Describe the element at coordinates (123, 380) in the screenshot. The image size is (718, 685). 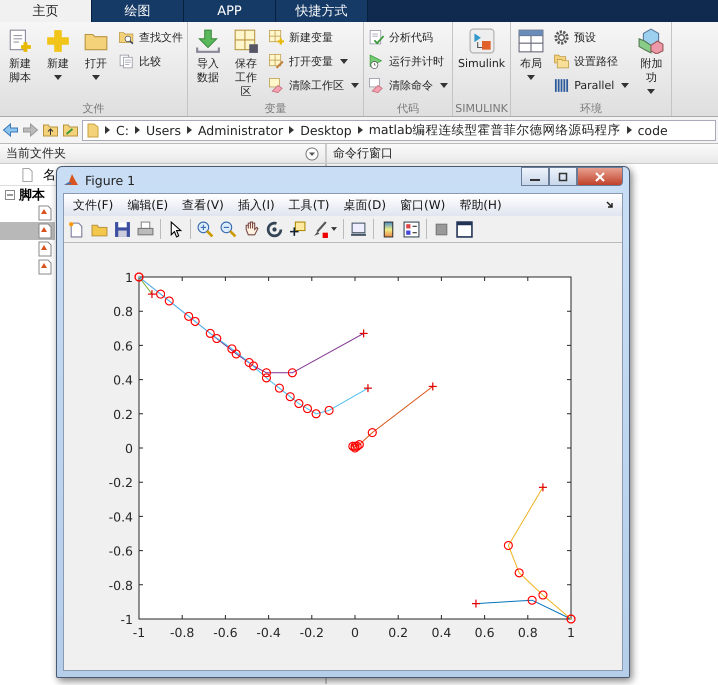
I see `y-tick-label: 0.4` at that location.